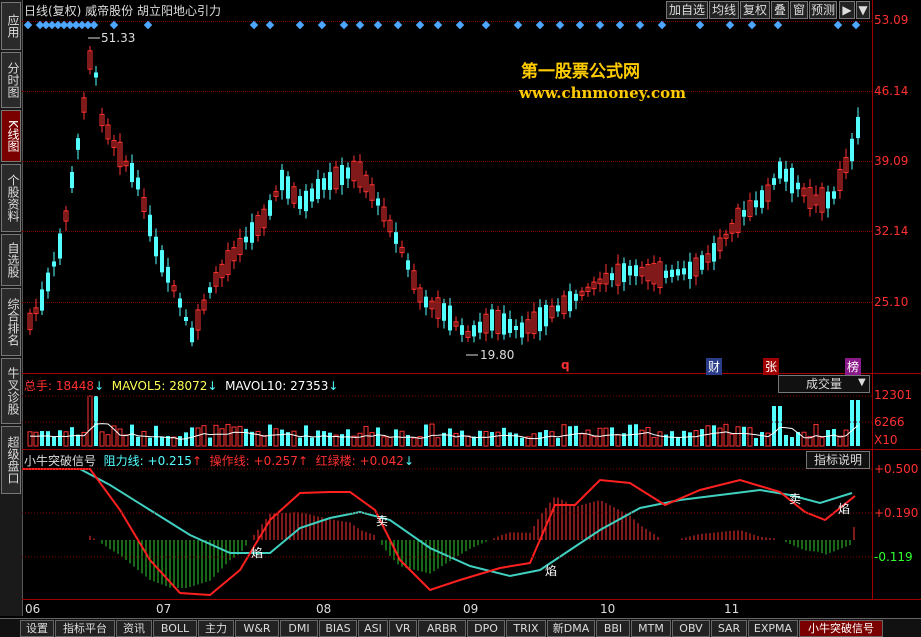  Describe the element at coordinates (526, 628) in the screenshot. I see `tab-trix: TRIX` at that location.